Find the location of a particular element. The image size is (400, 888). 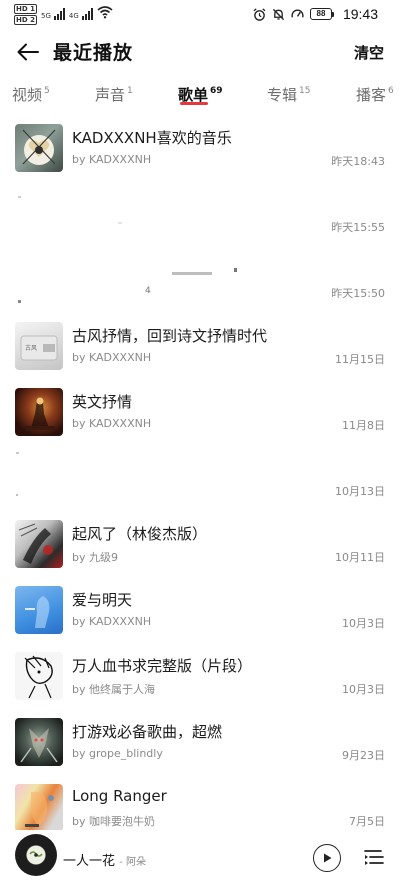

played-time: 9月23日 is located at coordinates (363, 755).